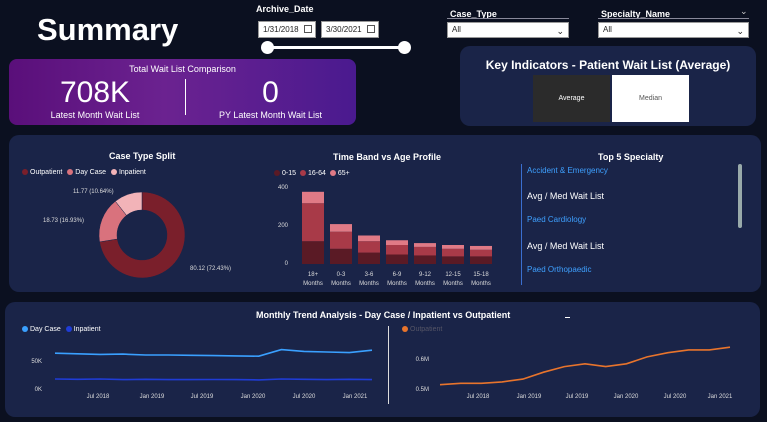 Image resolution: width=767 pixels, height=422 pixels. What do you see at coordinates (98, 397) in the screenshot?
I see `x-tick: Jul 2018` at bounding box center [98, 397].